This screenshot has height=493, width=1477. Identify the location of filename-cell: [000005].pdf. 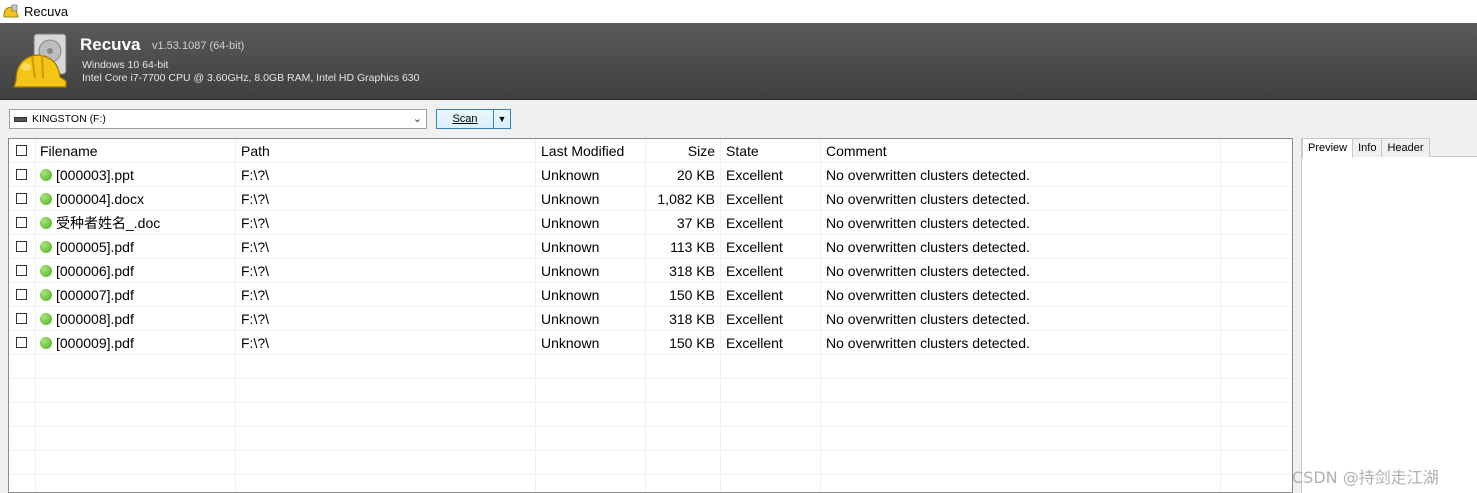
(136, 246).